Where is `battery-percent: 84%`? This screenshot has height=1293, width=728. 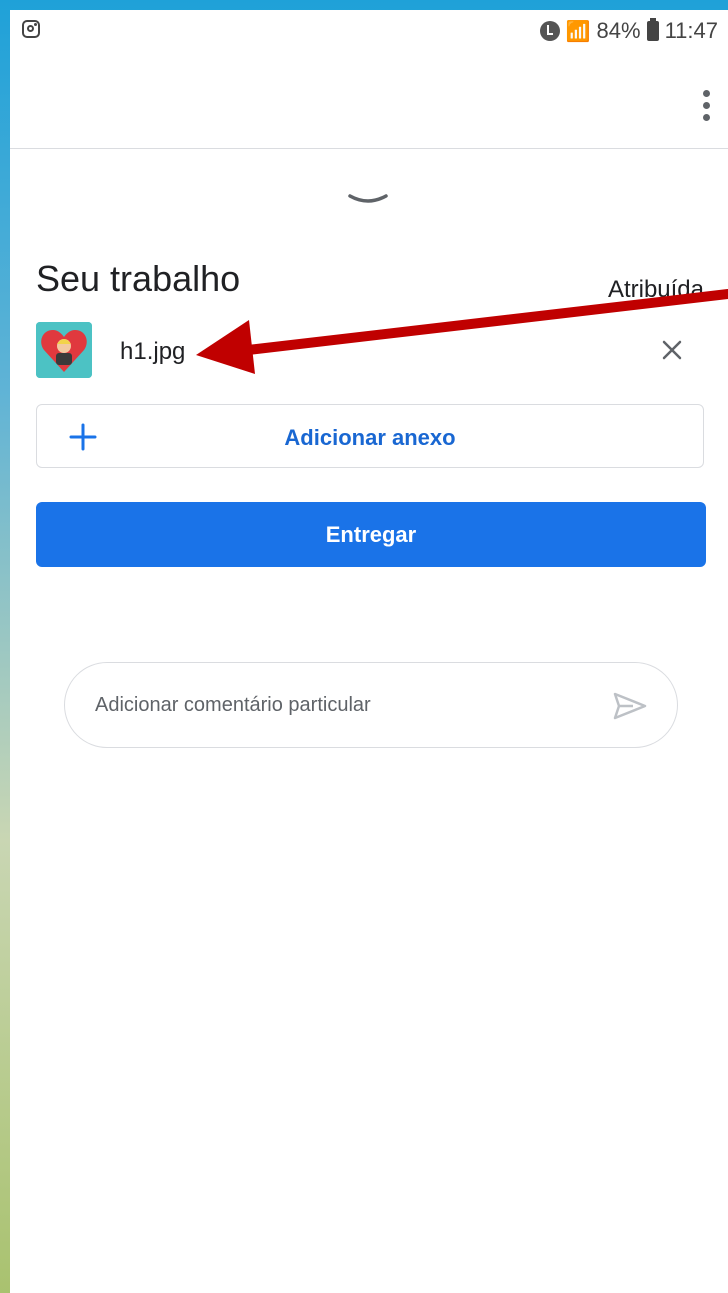 battery-percent: 84% is located at coordinates (618, 30).